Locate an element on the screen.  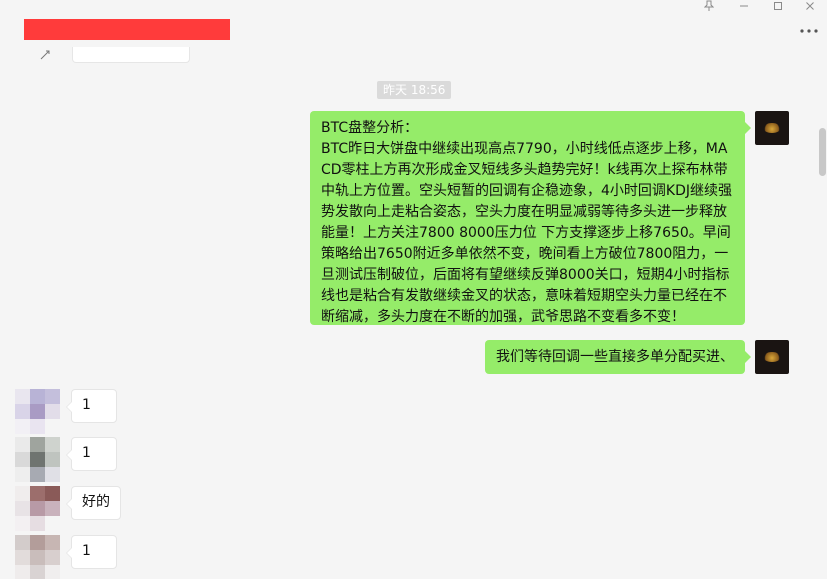
link-icon is located at coordinates (45, 56).